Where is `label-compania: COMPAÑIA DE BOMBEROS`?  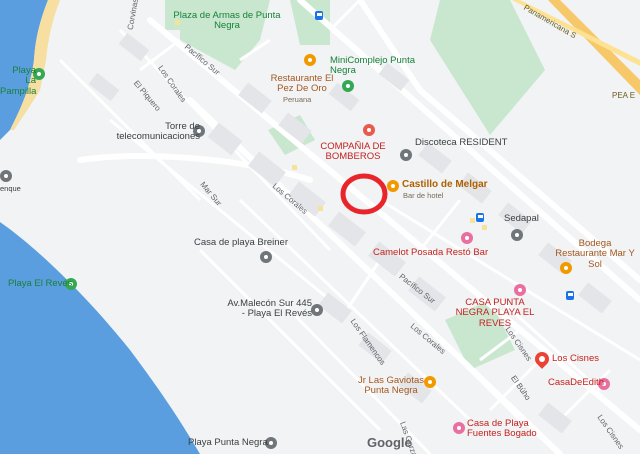 label-compania: COMPAÑIA DE BOMBEROS is located at coordinates (353, 152).